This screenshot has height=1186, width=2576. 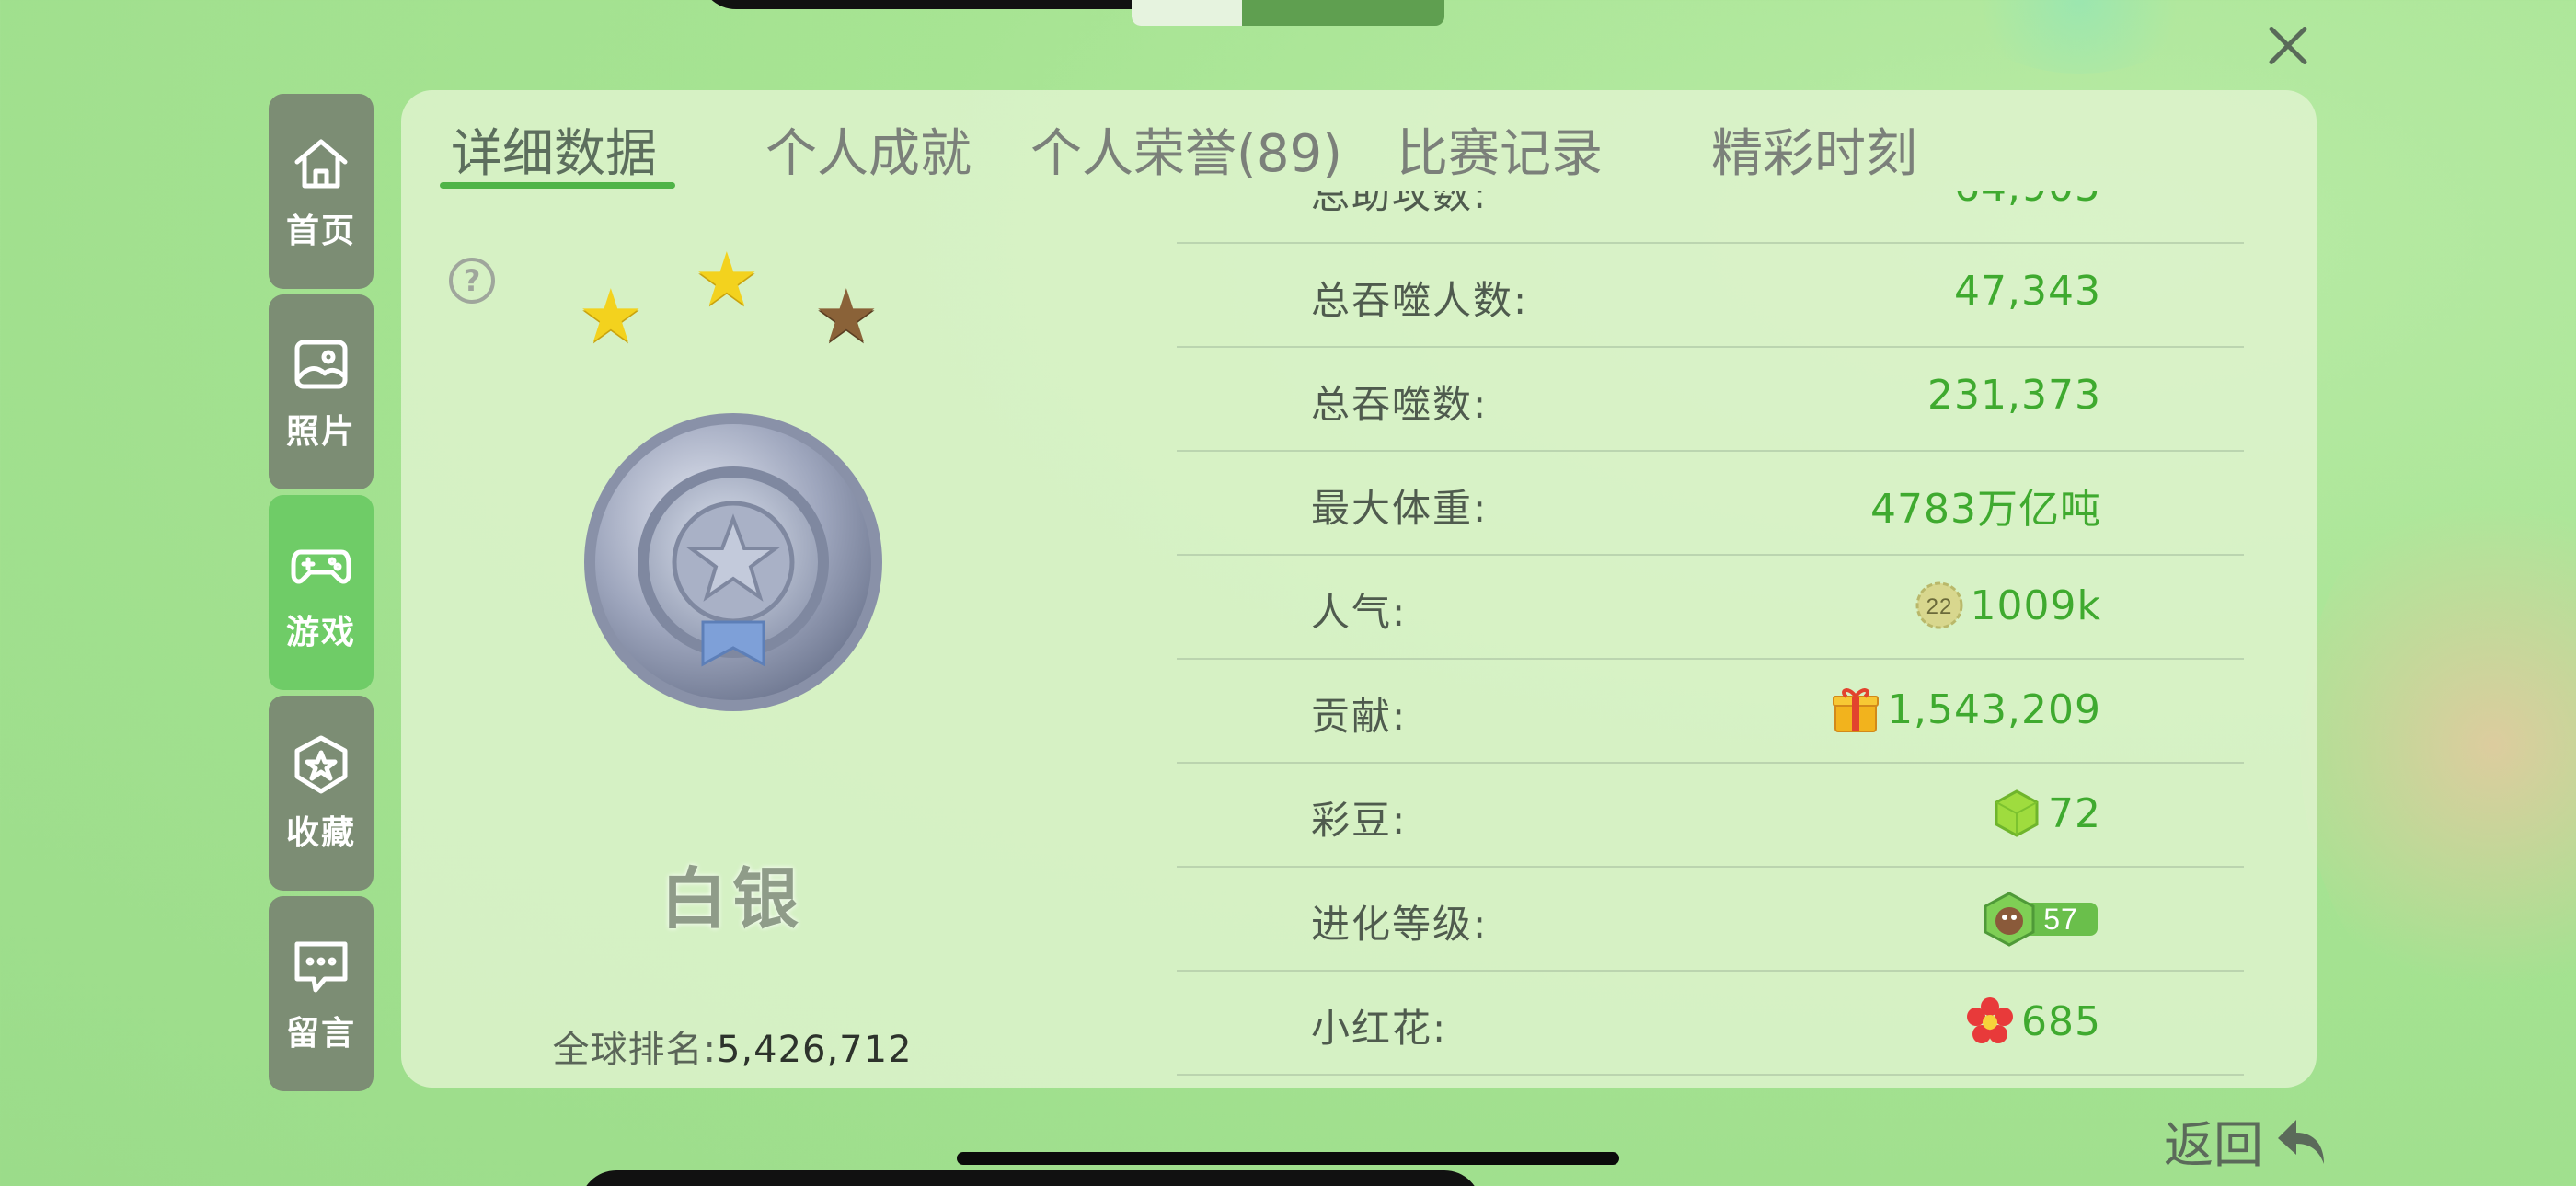 I want to click on stat-value: 4783万亿吨, so click(x=1985, y=505).